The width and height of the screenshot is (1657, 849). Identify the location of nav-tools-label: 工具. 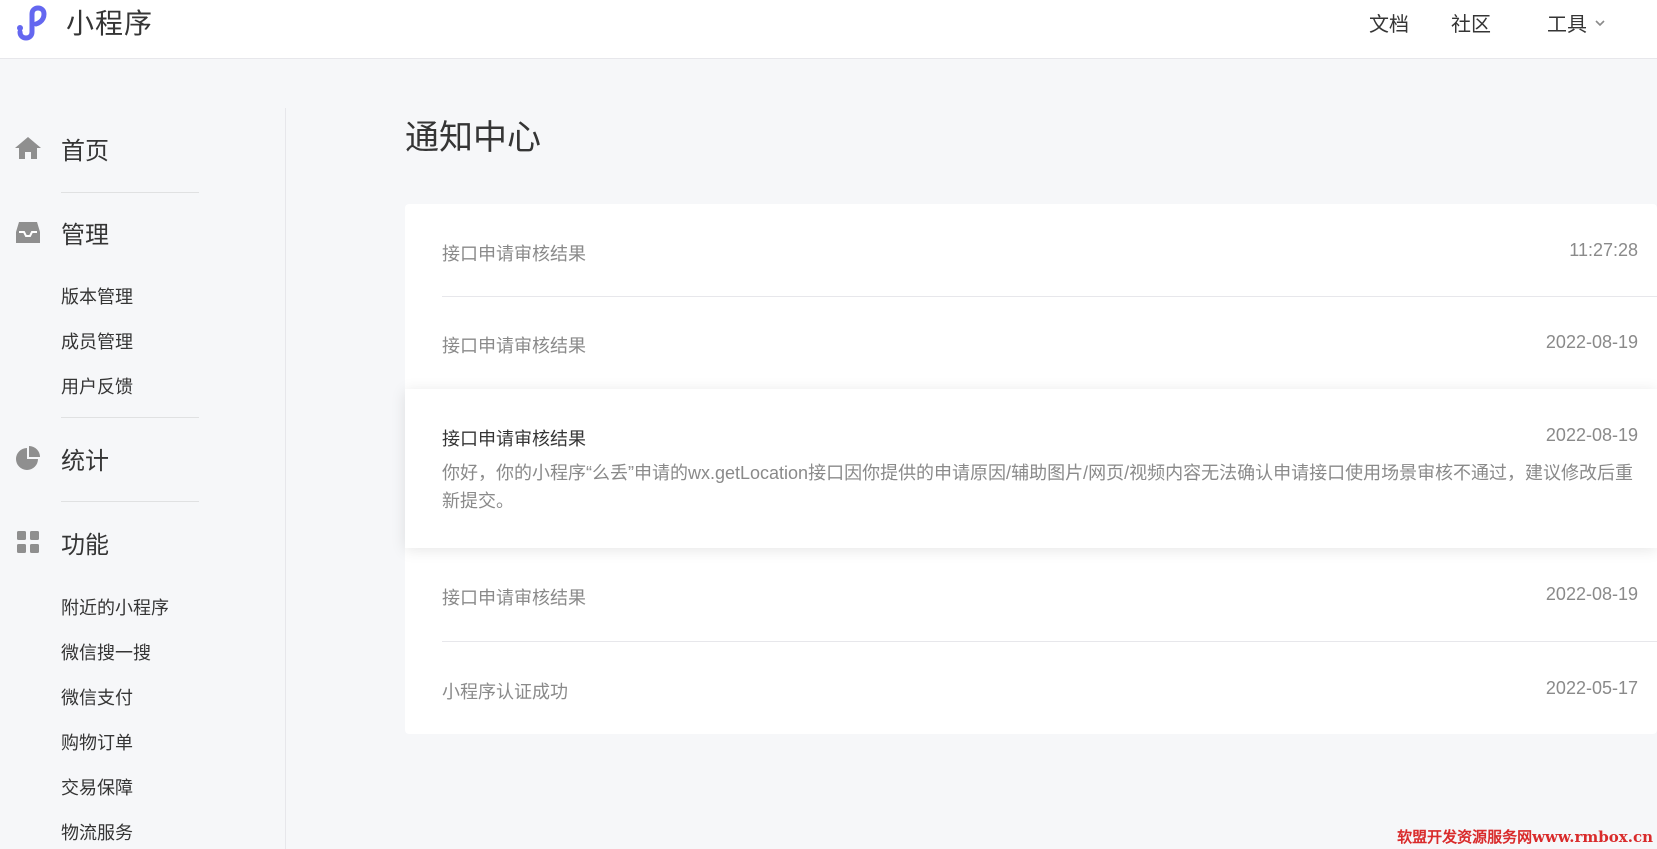
(1567, 25).